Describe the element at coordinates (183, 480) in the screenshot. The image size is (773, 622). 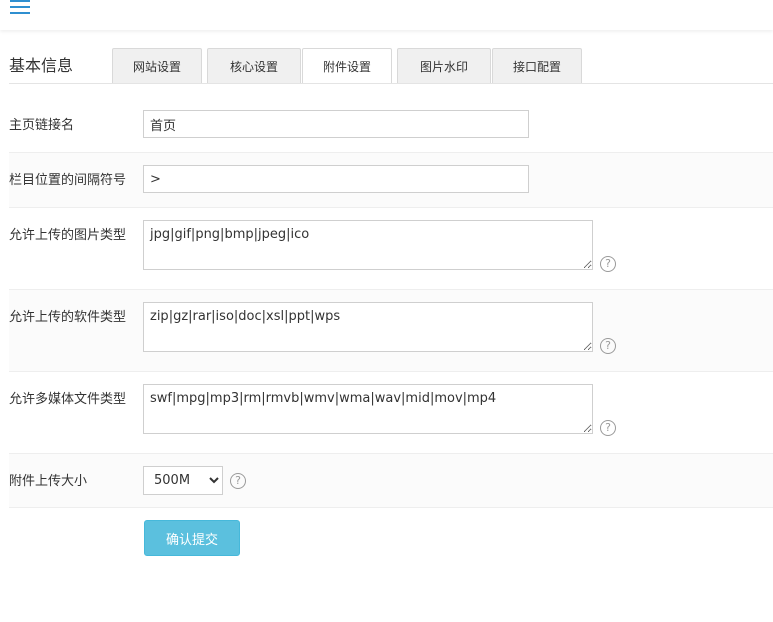
I see `upload-size-select: 500M` at that location.